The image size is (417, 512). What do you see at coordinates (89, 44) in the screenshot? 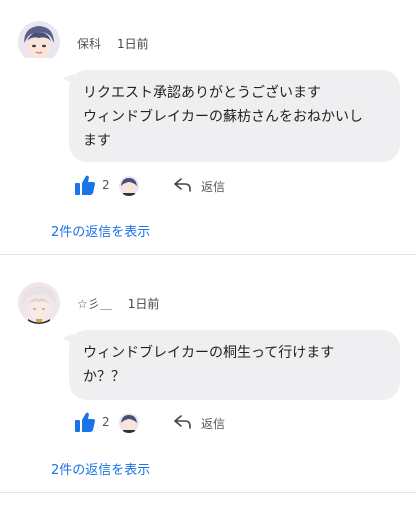
I see `author-name: 保科` at bounding box center [89, 44].